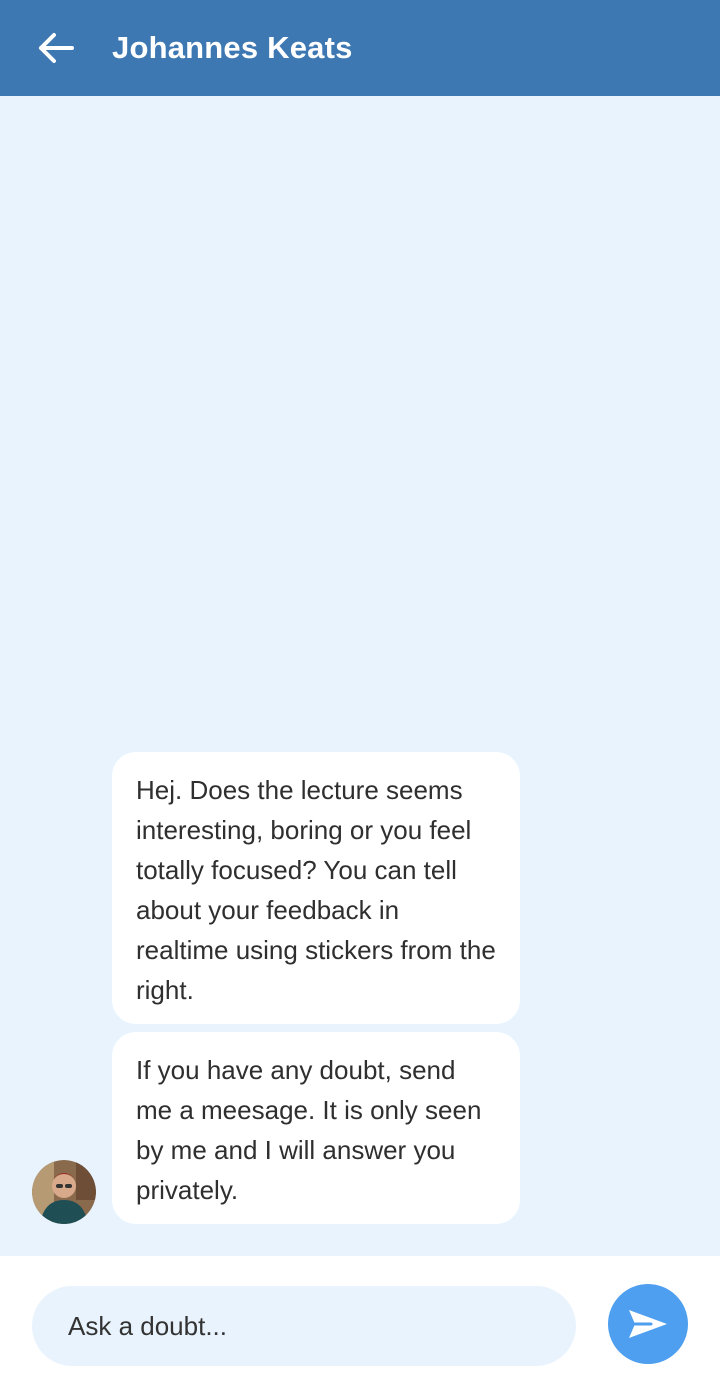  I want to click on message-composer, so click(360, 1326).